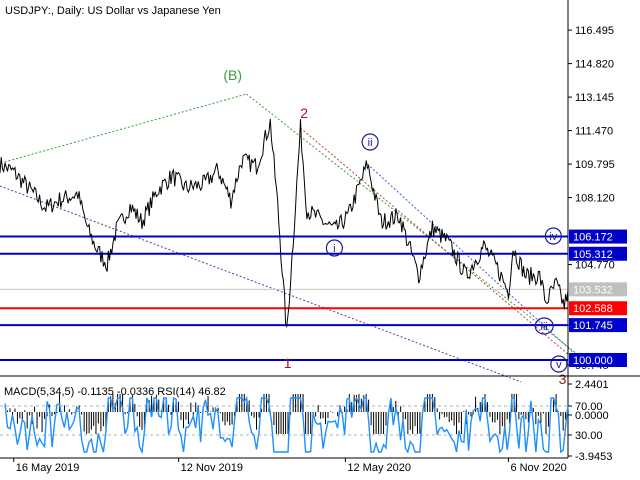 This screenshot has width=640, height=480. Describe the element at coordinates (370, 143) in the screenshot. I see `wave-label: ii` at that location.